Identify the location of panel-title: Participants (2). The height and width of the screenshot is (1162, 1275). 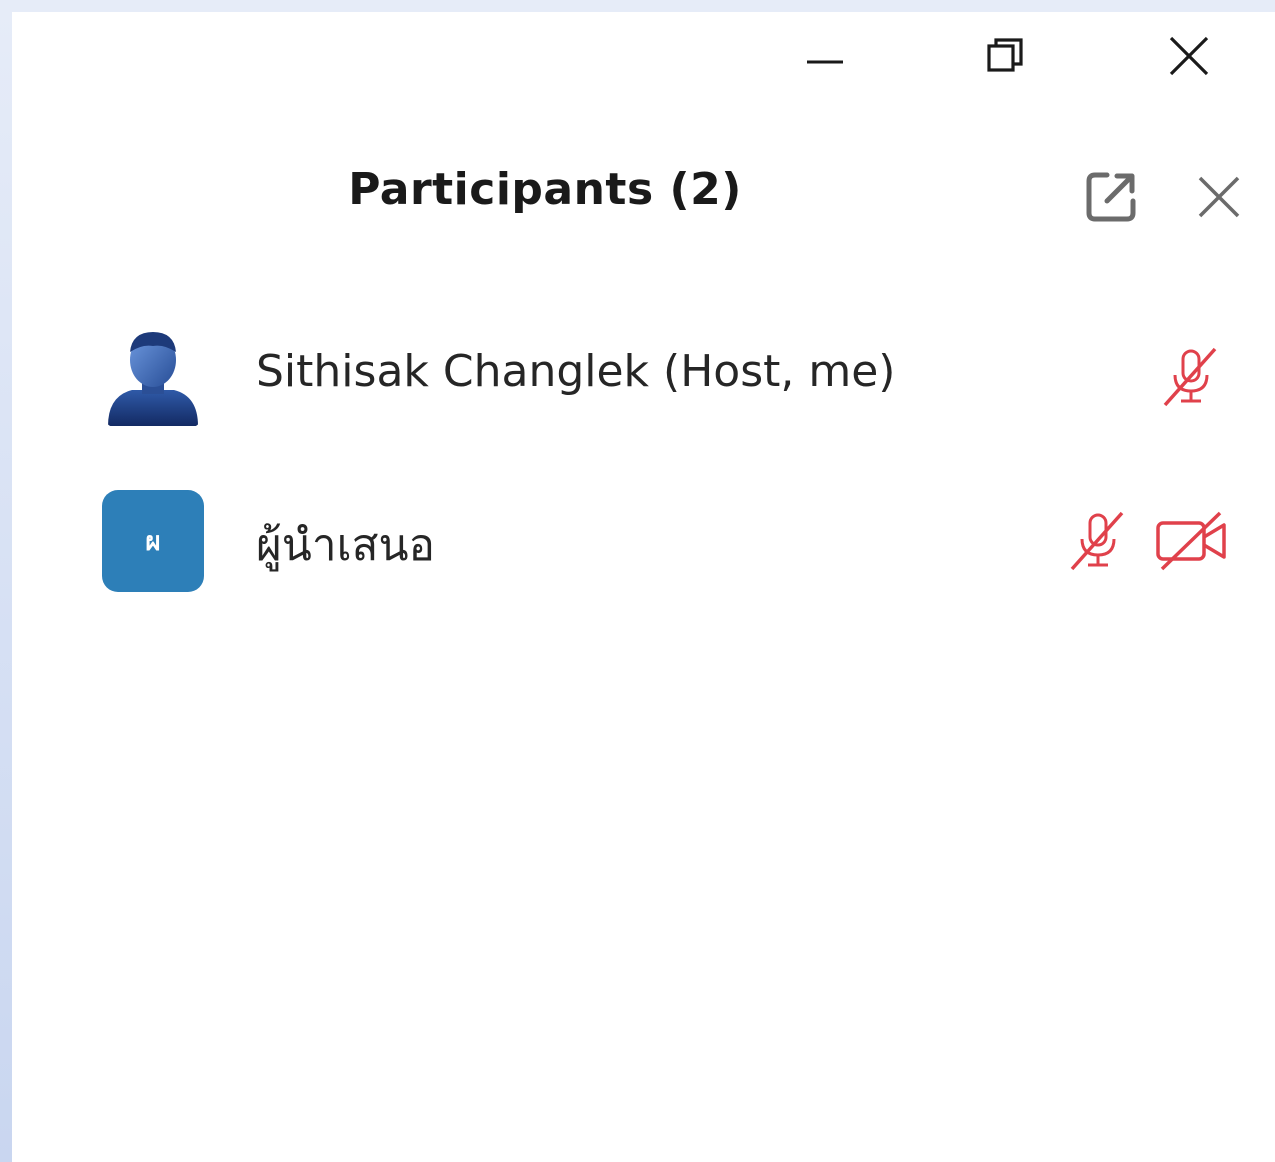
(545, 189).